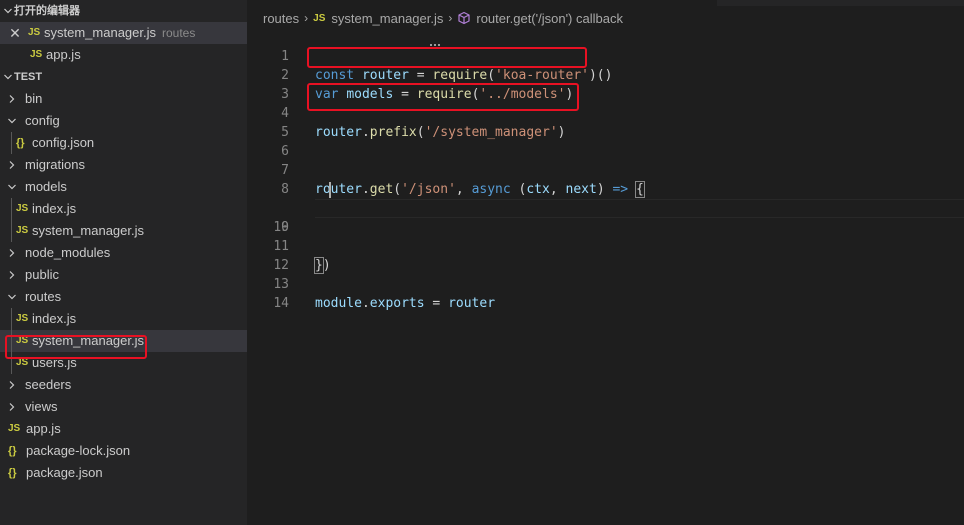 The image size is (964, 525). What do you see at coordinates (123, 319) in the screenshot?
I see `tree-file-routes-index: JS index.js` at bounding box center [123, 319].